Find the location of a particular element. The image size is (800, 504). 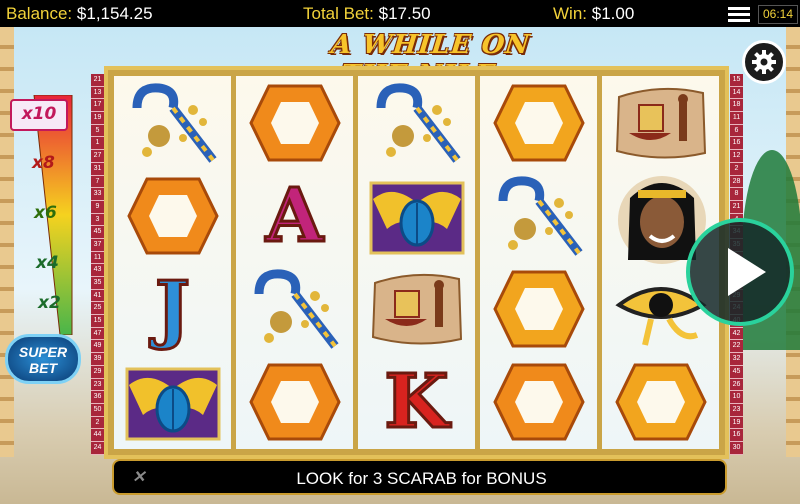

multiplier-x2: x2 is located at coordinates (49, 303).